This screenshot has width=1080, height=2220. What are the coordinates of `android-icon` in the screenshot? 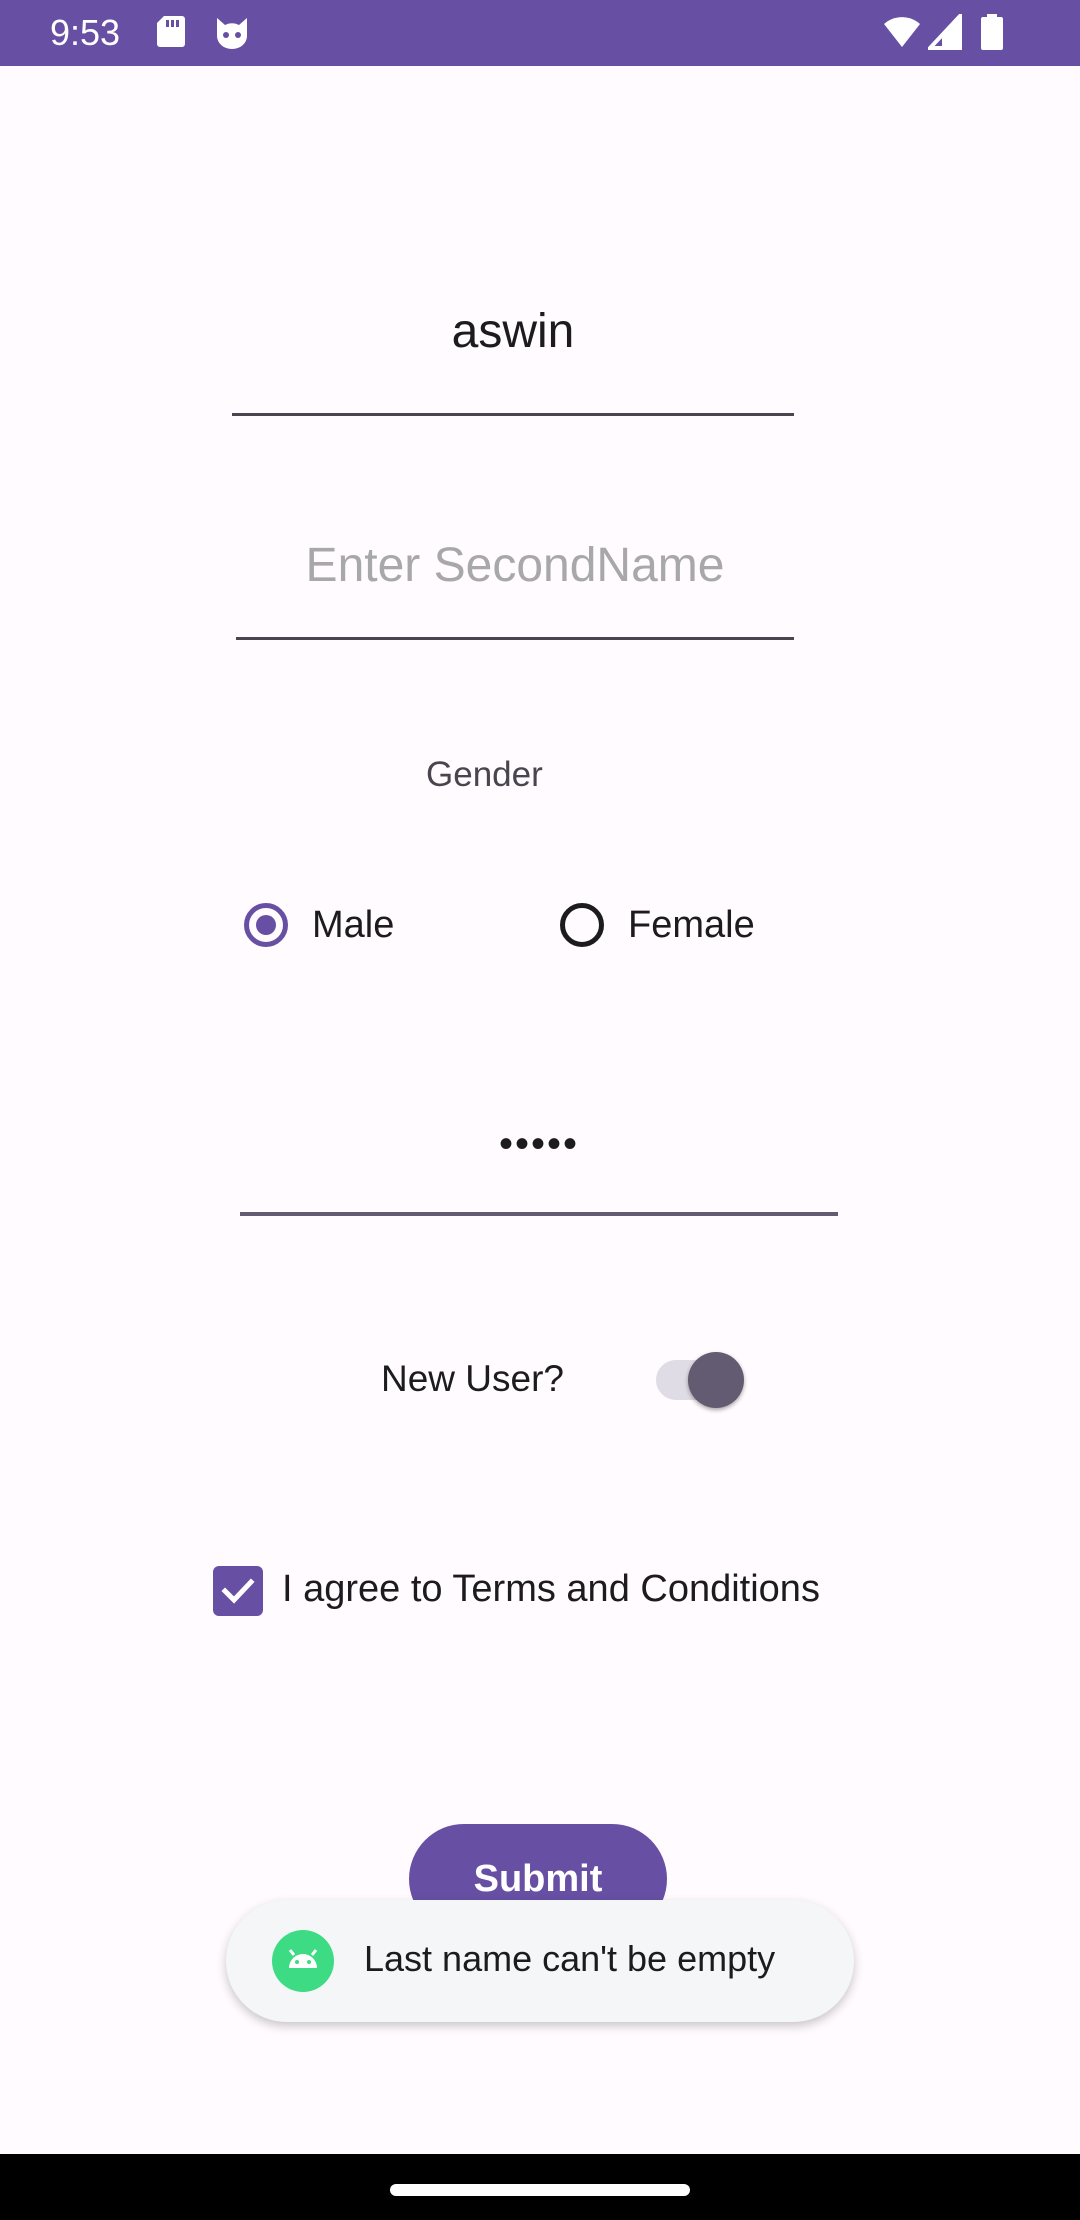 It's located at (303, 1961).